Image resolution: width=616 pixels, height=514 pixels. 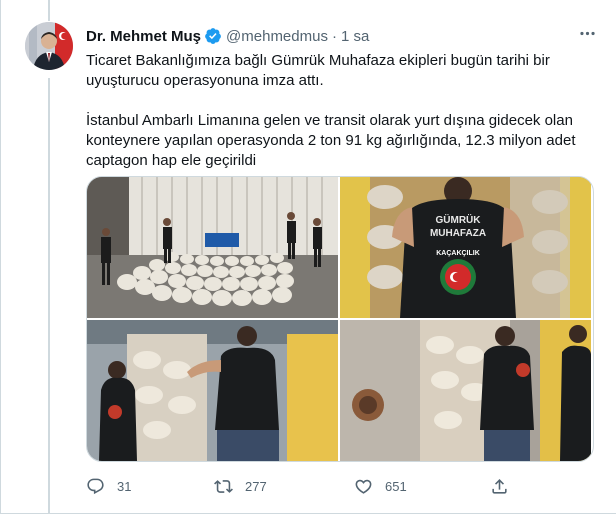 I want to click on retweet-icon, so click(x=223, y=486).